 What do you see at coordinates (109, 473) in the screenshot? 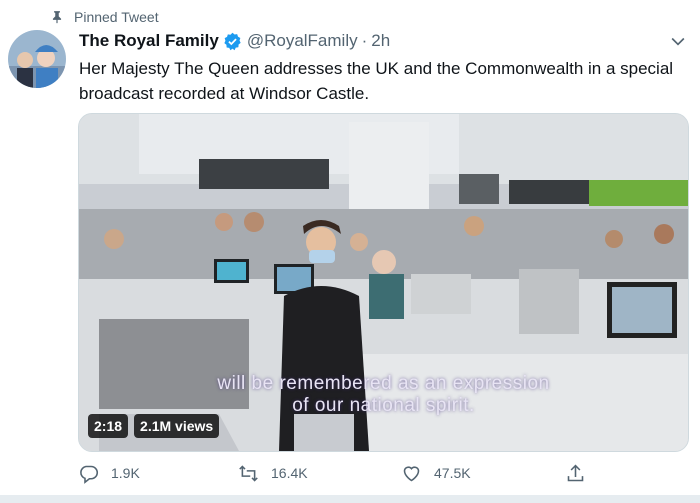
I see `reply-button: 1.9K` at bounding box center [109, 473].